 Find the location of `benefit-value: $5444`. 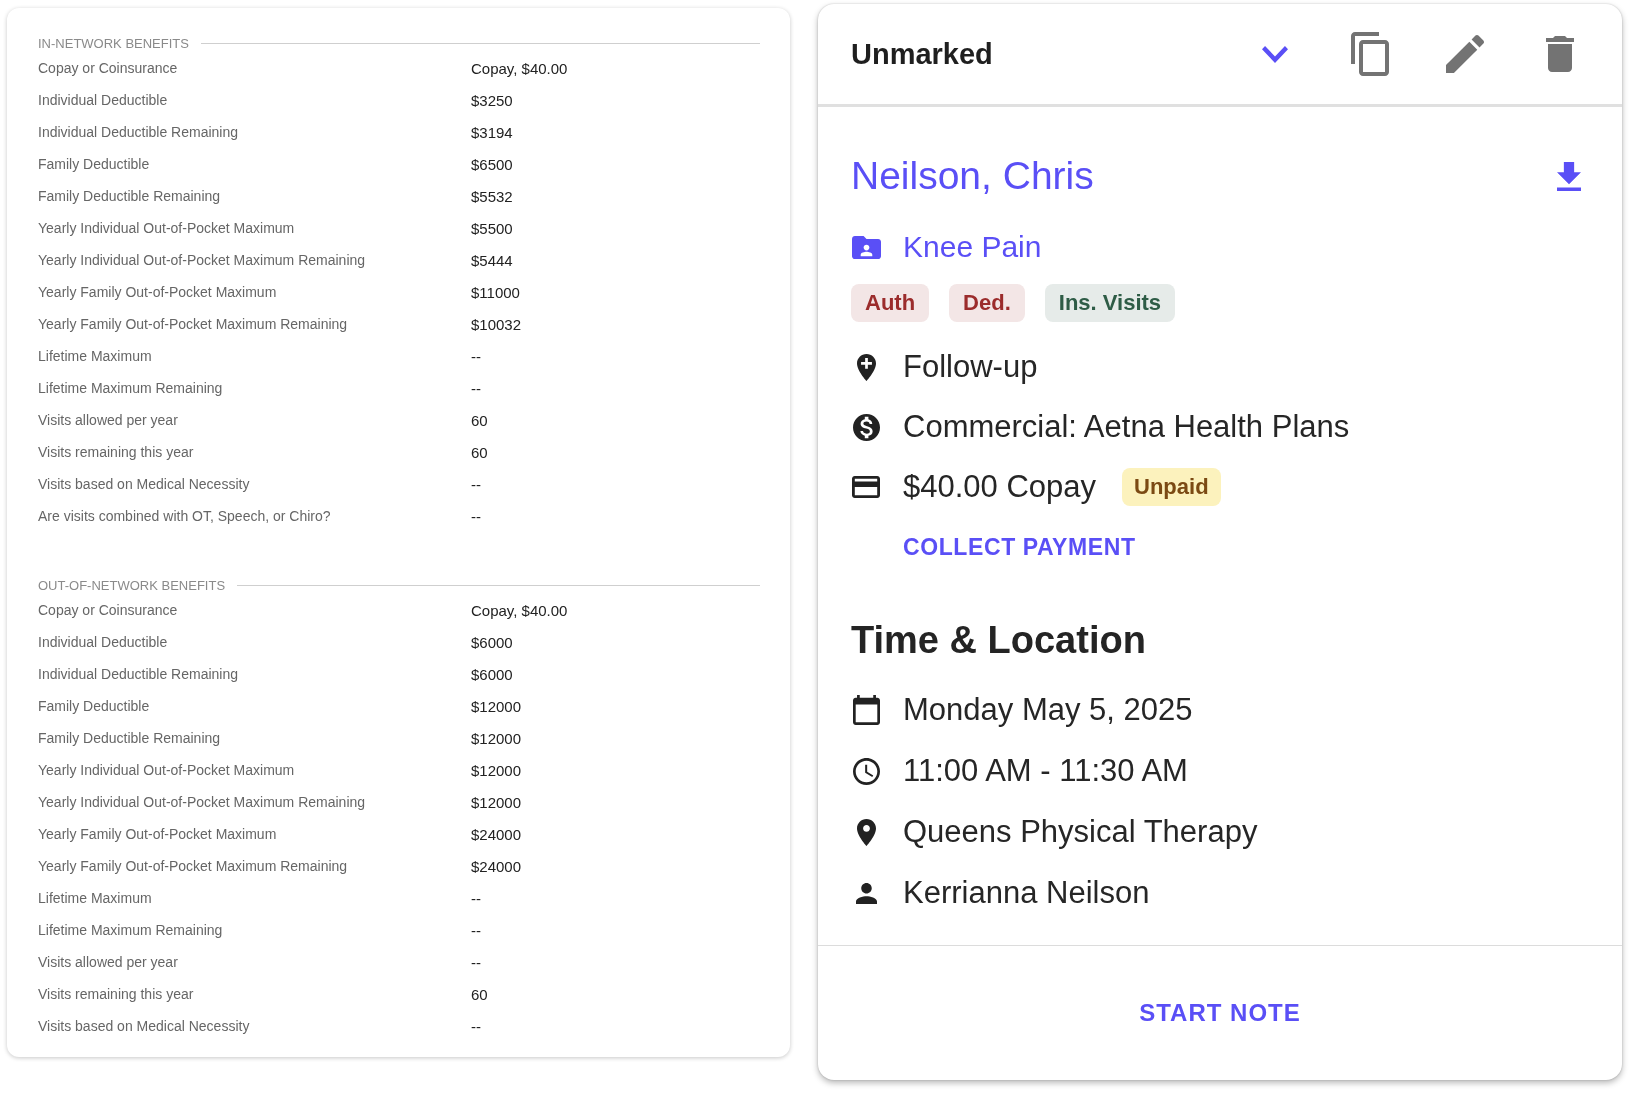

benefit-value: $5444 is located at coordinates (492, 260).